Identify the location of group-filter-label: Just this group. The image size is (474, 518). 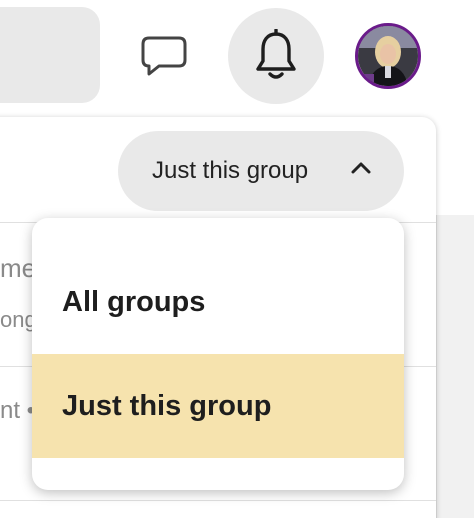
(230, 170).